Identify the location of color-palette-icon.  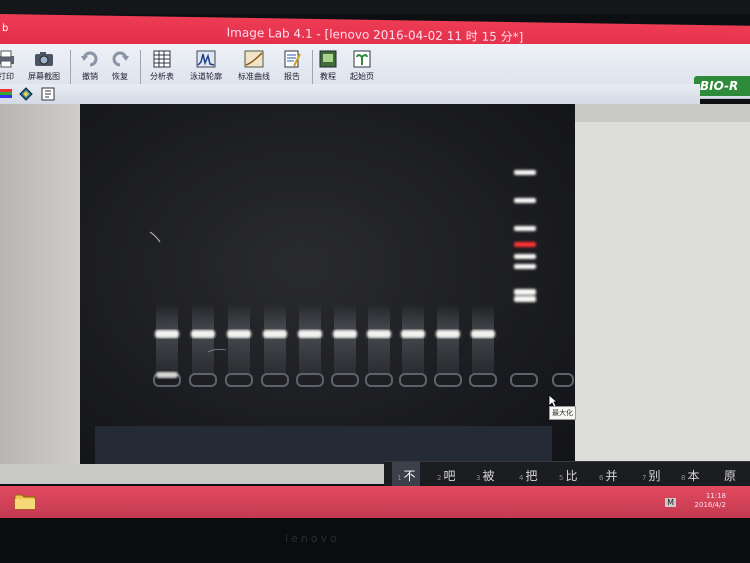
(7, 94).